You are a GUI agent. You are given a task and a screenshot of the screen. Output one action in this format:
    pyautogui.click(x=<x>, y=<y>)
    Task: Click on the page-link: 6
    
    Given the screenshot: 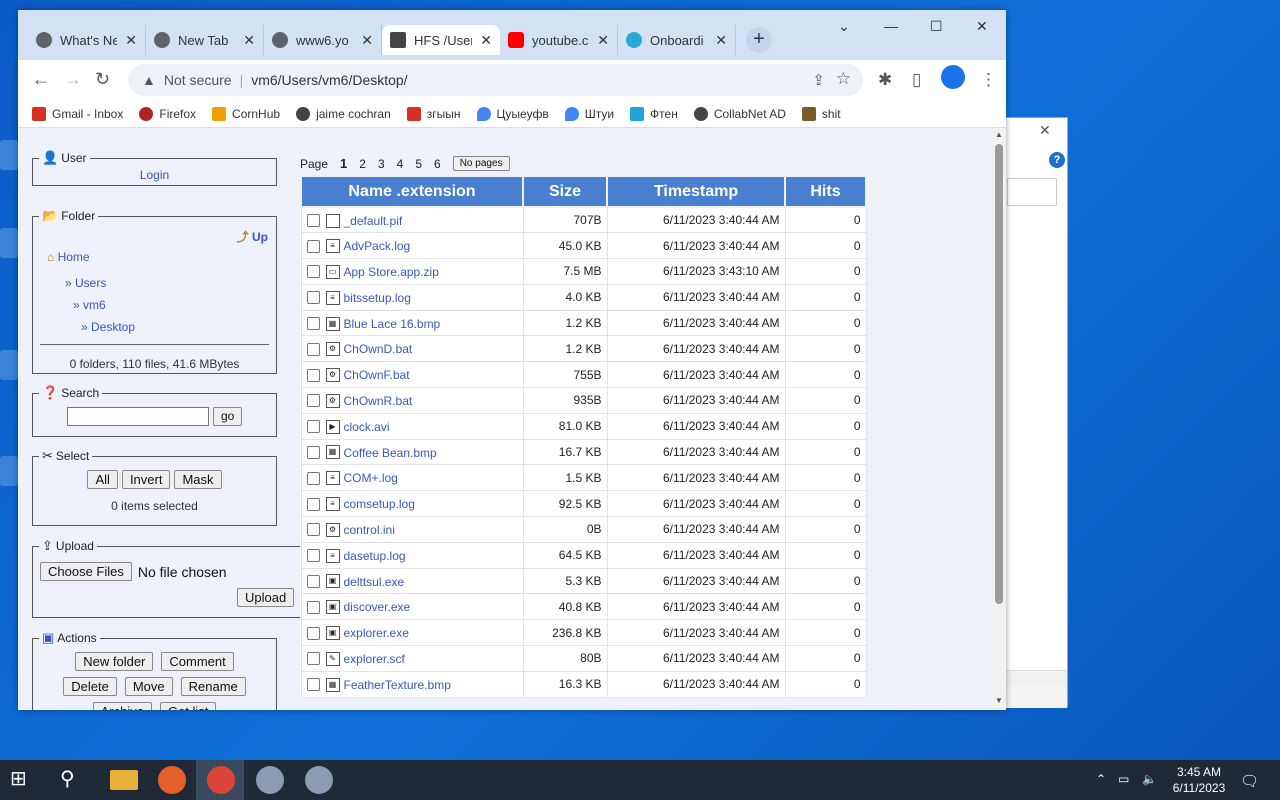 What is the action you would take?
    pyautogui.click(x=437, y=164)
    